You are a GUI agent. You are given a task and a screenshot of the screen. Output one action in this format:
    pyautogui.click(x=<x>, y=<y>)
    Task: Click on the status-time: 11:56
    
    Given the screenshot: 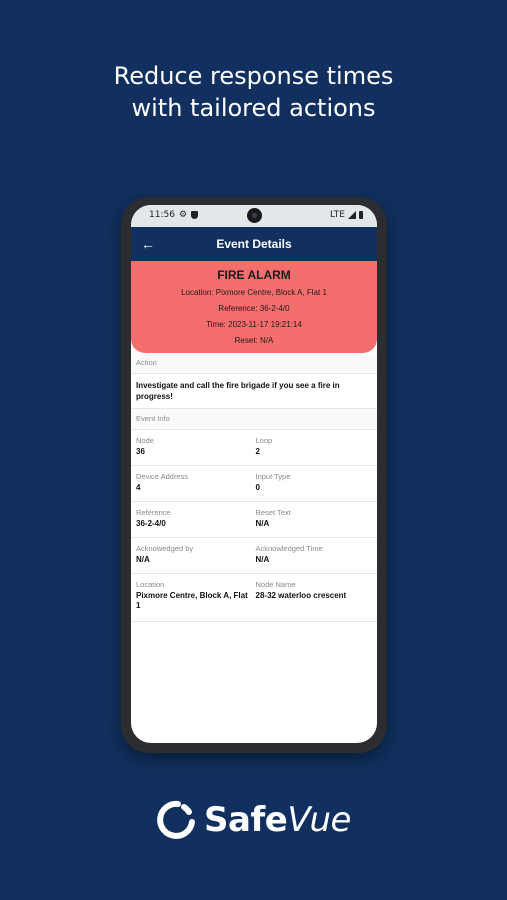 What is the action you would take?
    pyautogui.click(x=162, y=215)
    